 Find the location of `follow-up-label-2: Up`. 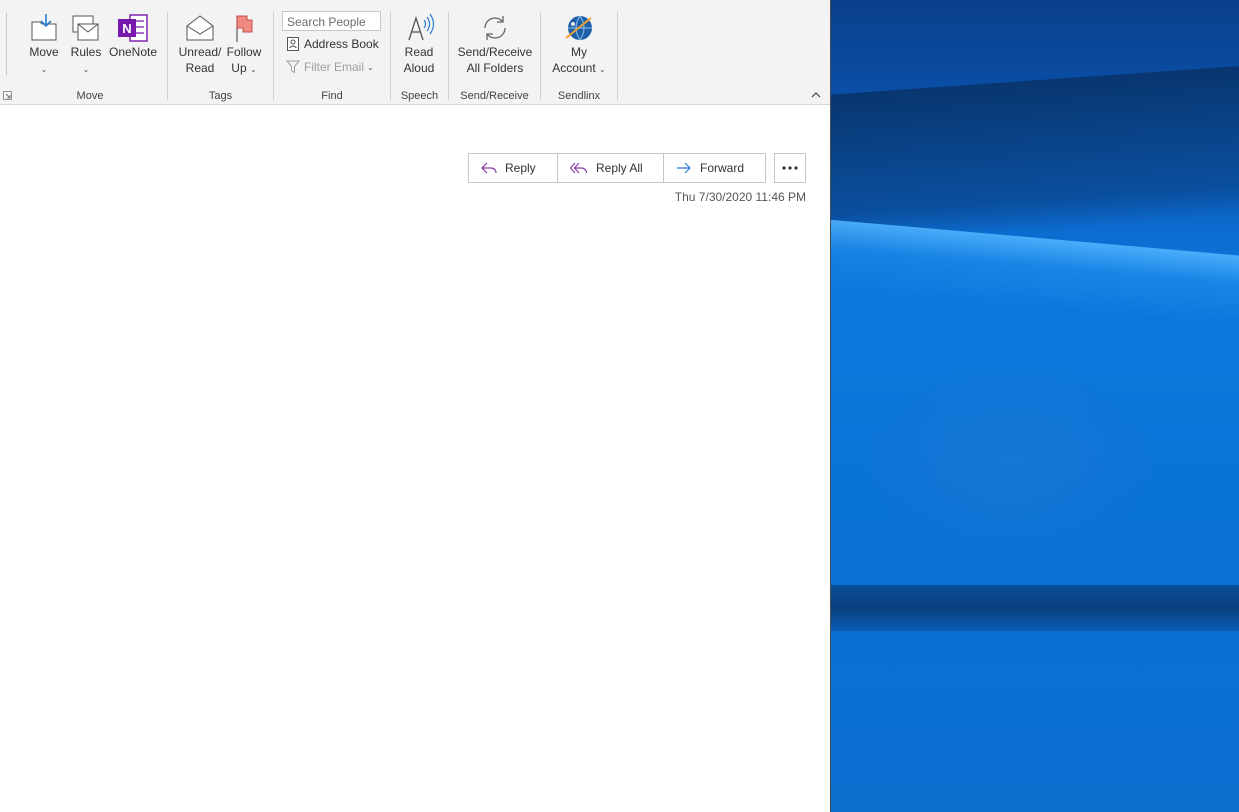

follow-up-label-2: Up is located at coordinates (239, 68).